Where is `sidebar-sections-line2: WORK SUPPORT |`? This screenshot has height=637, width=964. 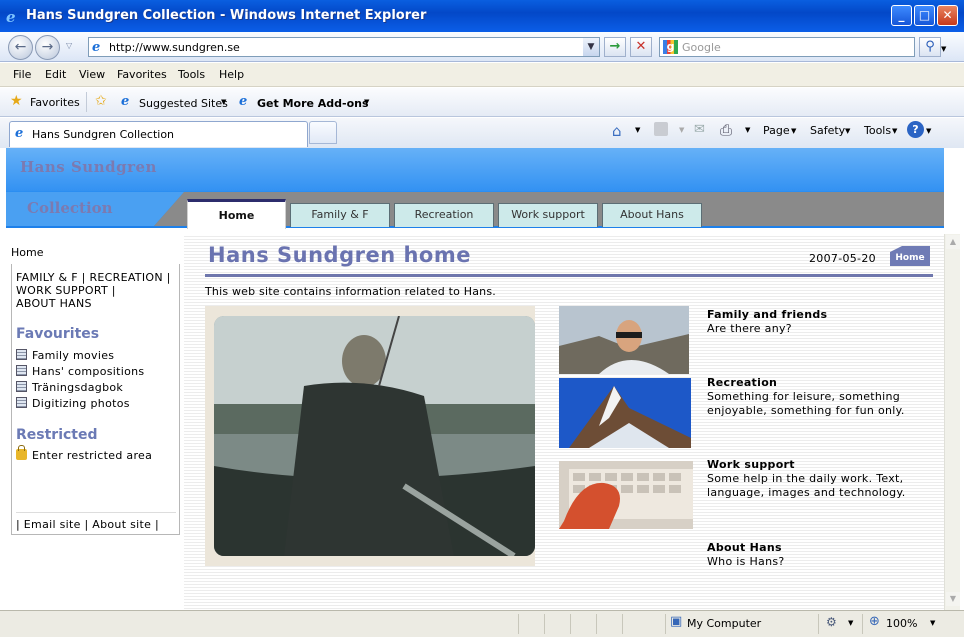
sidebar-sections-line2: WORK SUPPORT | is located at coordinates (66, 290).